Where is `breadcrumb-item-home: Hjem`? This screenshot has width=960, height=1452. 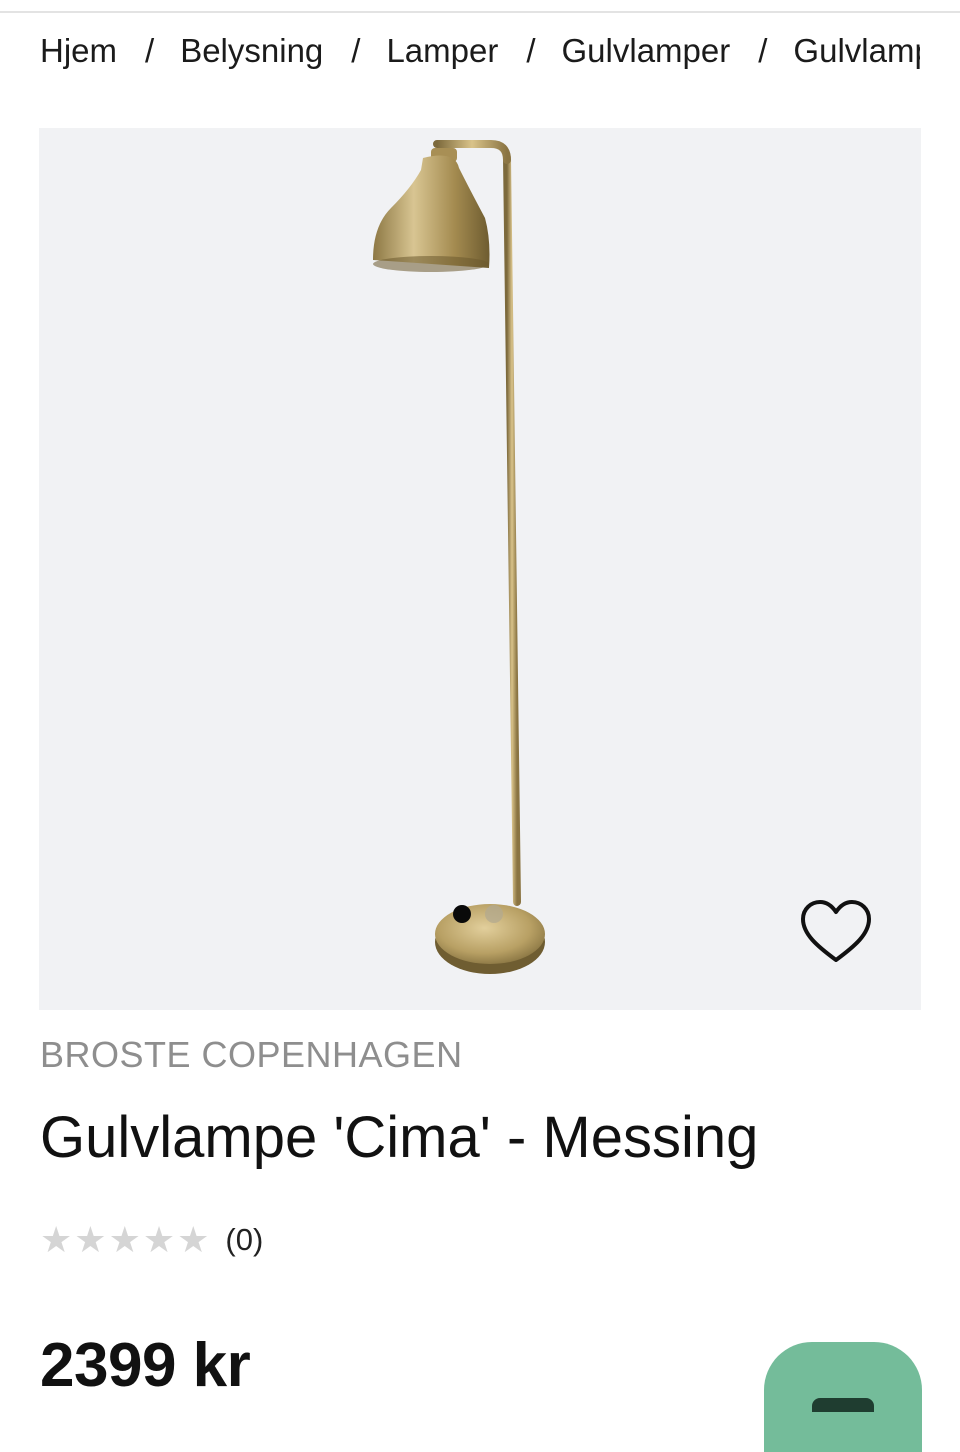
breadcrumb-item-home: Hjem is located at coordinates (78, 51).